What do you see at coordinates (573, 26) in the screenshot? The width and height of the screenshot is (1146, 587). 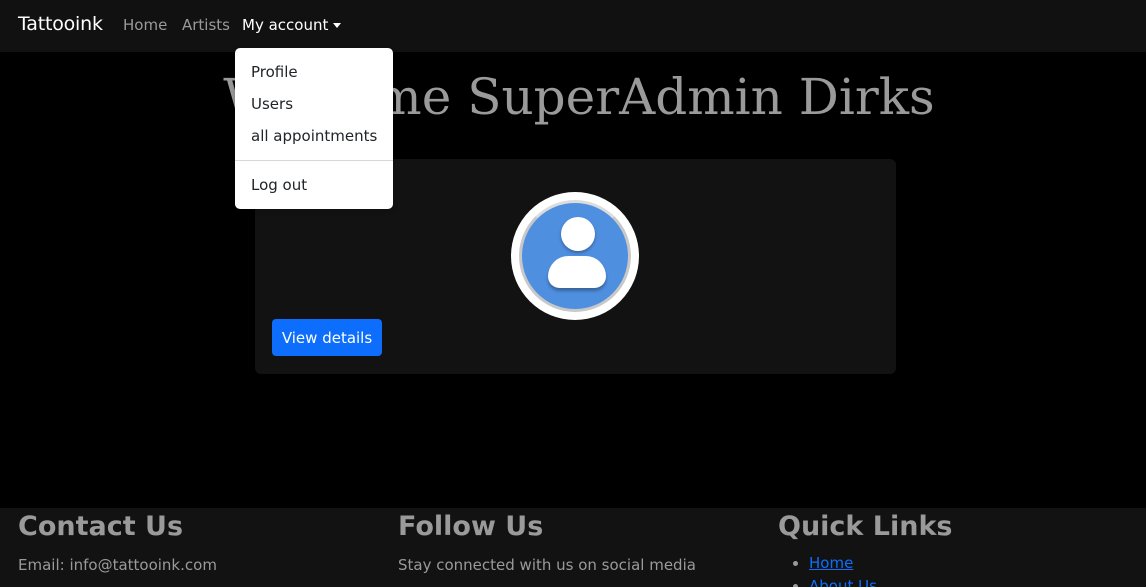 I see `top-navbar: Tattooink Home Artists My account` at bounding box center [573, 26].